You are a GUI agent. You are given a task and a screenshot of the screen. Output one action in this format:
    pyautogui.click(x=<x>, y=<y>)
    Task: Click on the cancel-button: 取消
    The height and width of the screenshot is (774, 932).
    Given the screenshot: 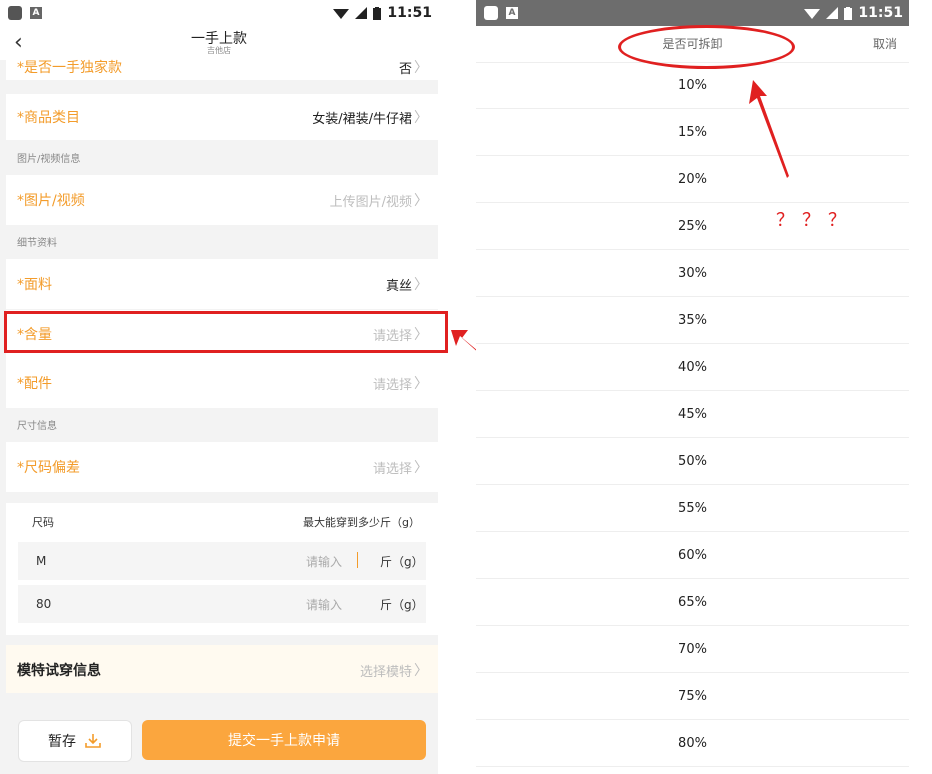 What is the action you would take?
    pyautogui.click(x=885, y=43)
    